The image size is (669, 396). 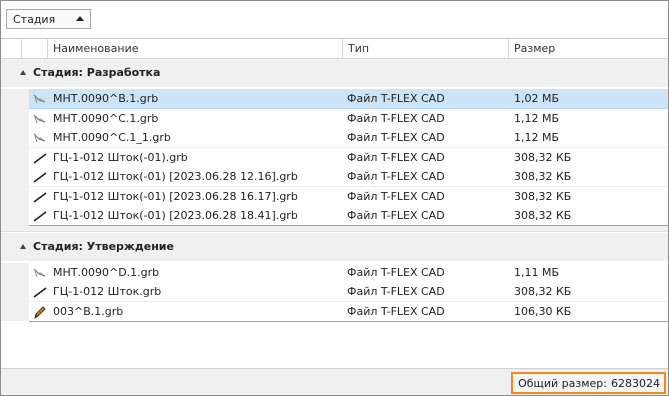 I want to click on group-title: Стадия: Утверждение, so click(x=103, y=246).